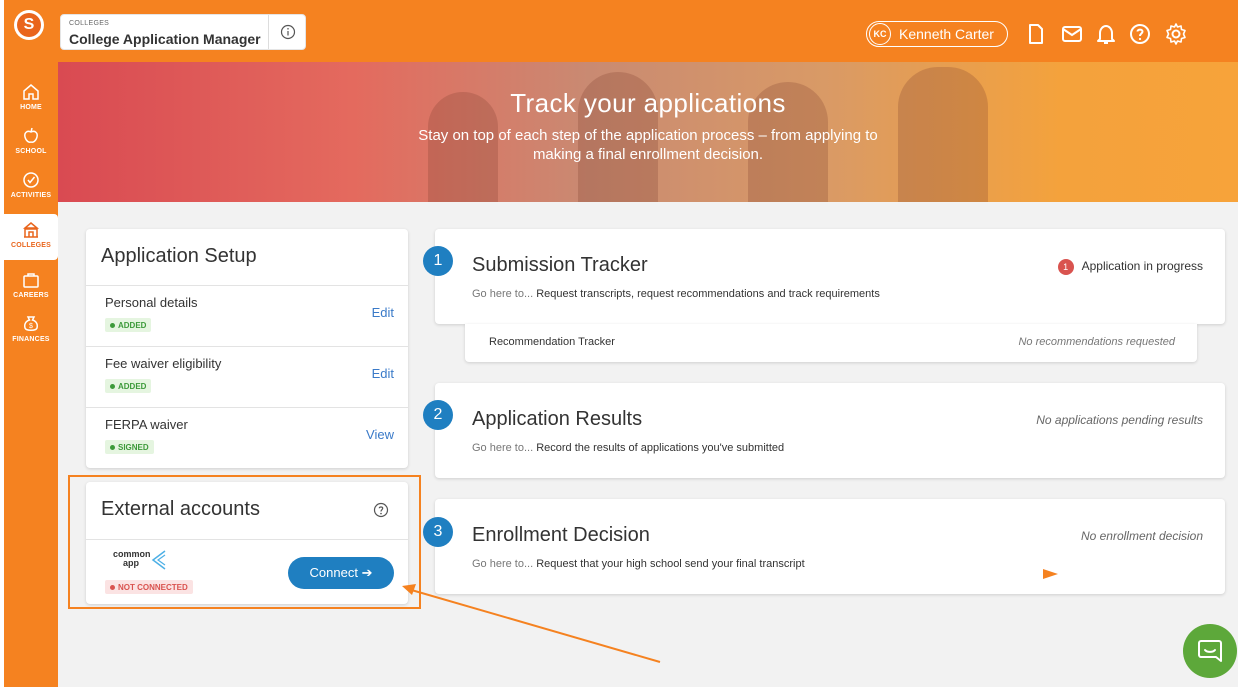 Image resolution: width=1238 pixels, height=687 pixels. Describe the element at coordinates (730, 616) in the screenshot. I see `annotation-arrow` at that location.